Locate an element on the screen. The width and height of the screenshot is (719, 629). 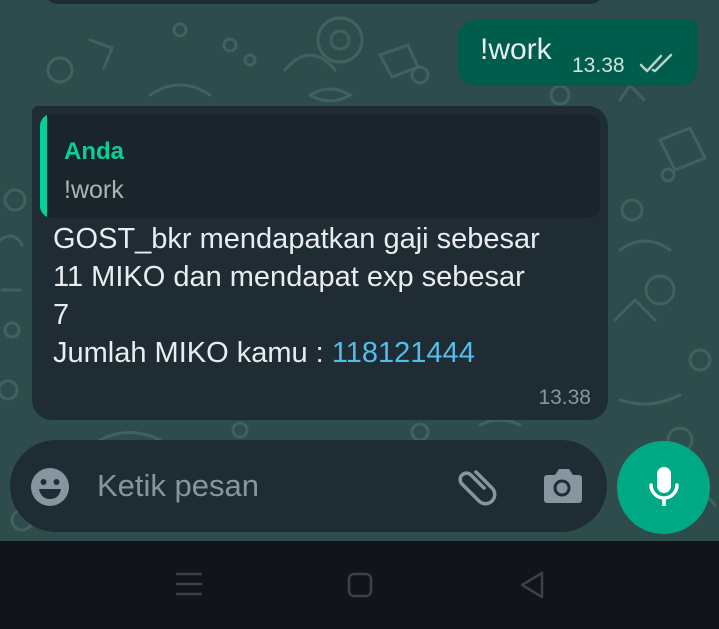
microphone-button is located at coordinates (663, 487).